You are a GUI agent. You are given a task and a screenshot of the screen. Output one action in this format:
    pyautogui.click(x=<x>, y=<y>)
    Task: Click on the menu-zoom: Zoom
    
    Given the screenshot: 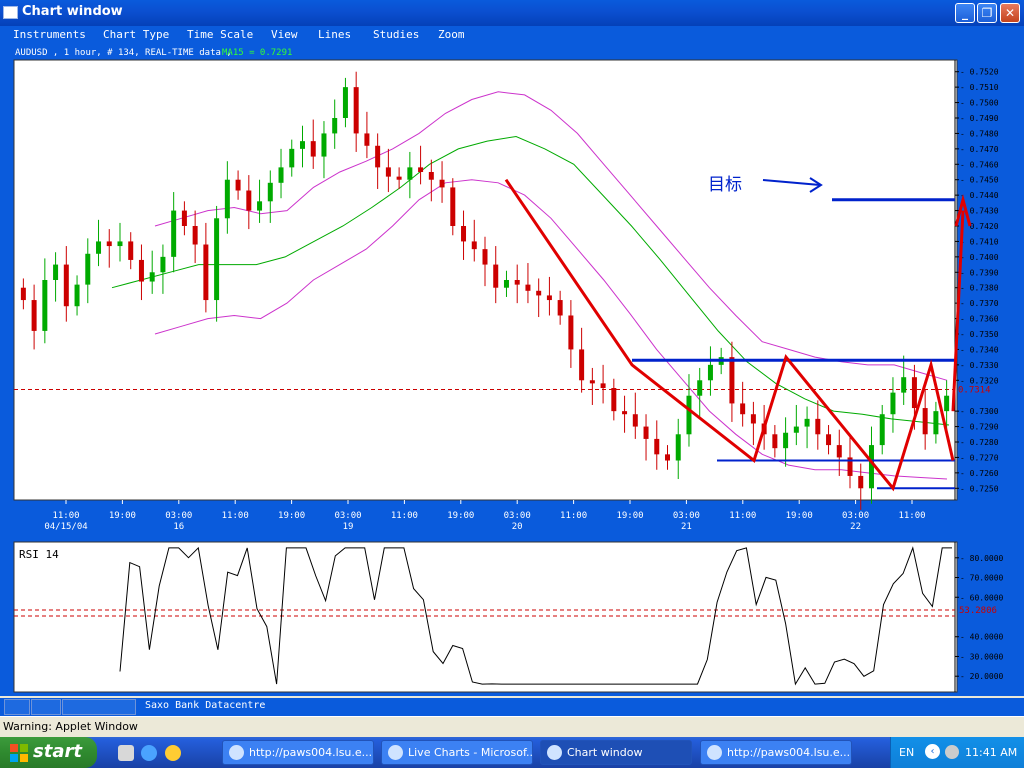 What is the action you would take?
    pyautogui.click(x=451, y=34)
    